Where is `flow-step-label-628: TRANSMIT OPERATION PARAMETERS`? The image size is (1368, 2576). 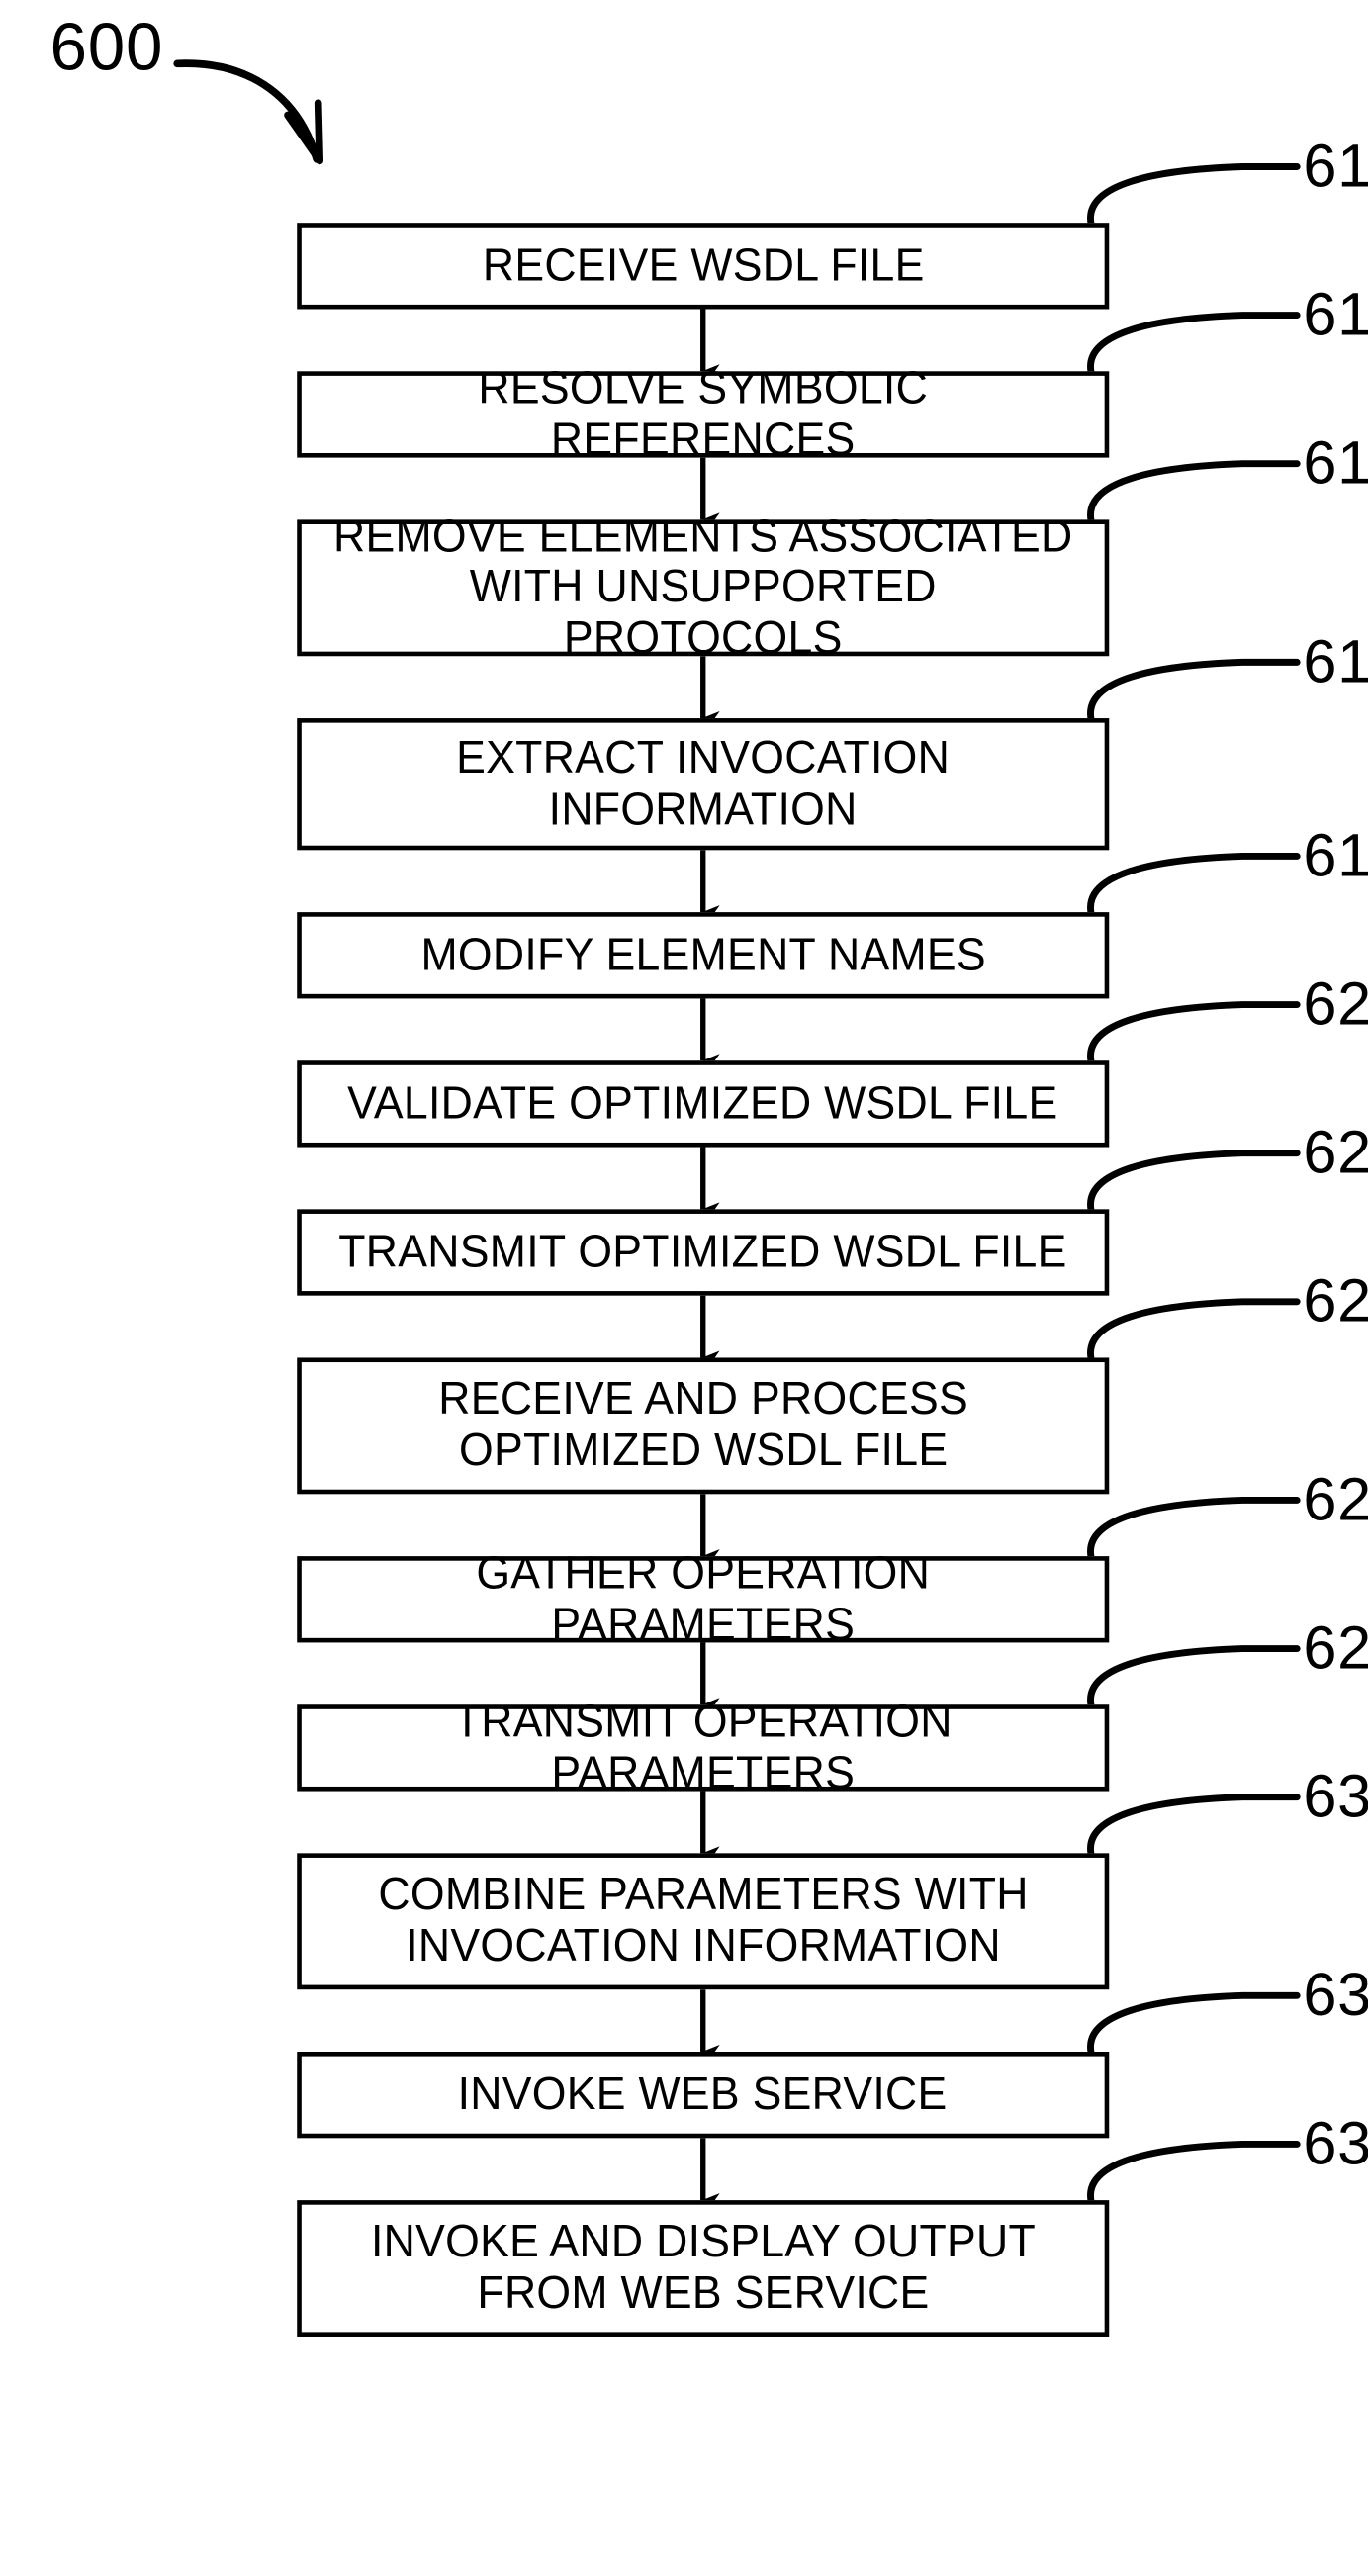 flow-step-label-628: TRANSMIT OPERATION PARAMETERS is located at coordinates (703, 1748).